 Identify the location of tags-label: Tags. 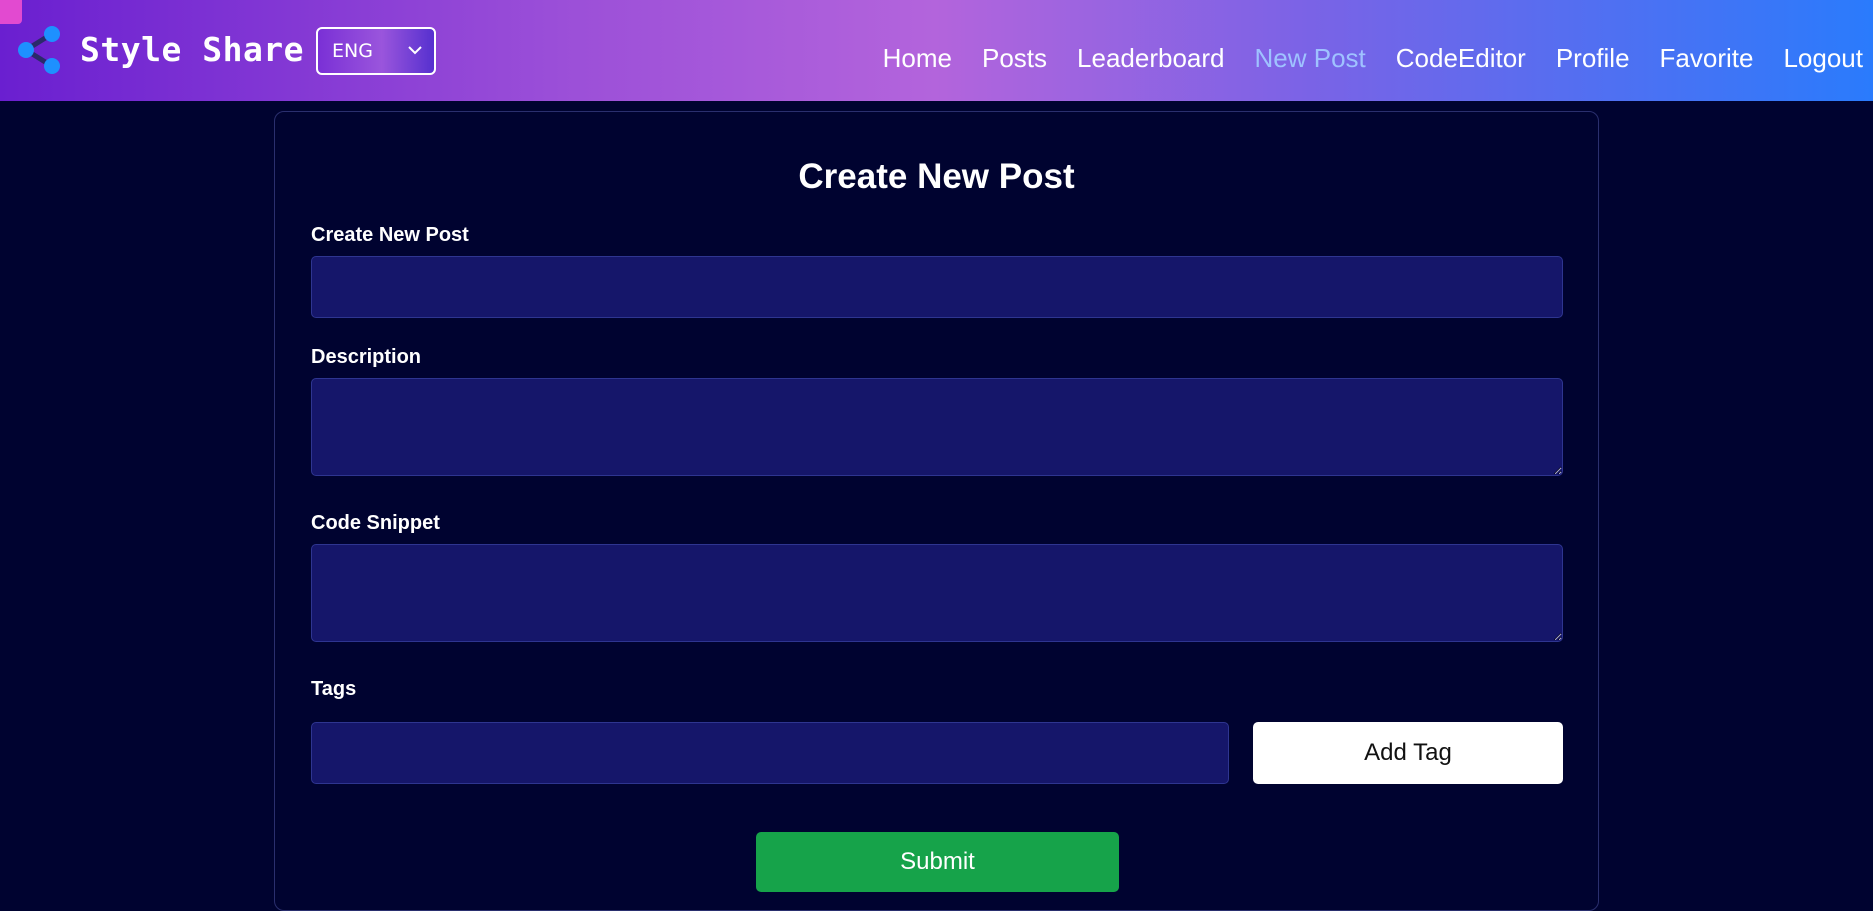
(334, 689).